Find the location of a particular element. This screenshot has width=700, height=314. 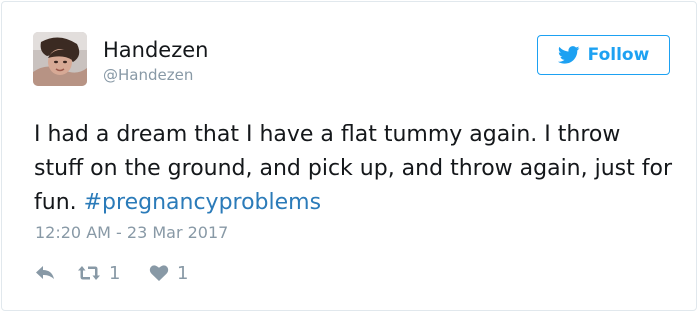

retweet-button: 1 is located at coordinates (113, 273).